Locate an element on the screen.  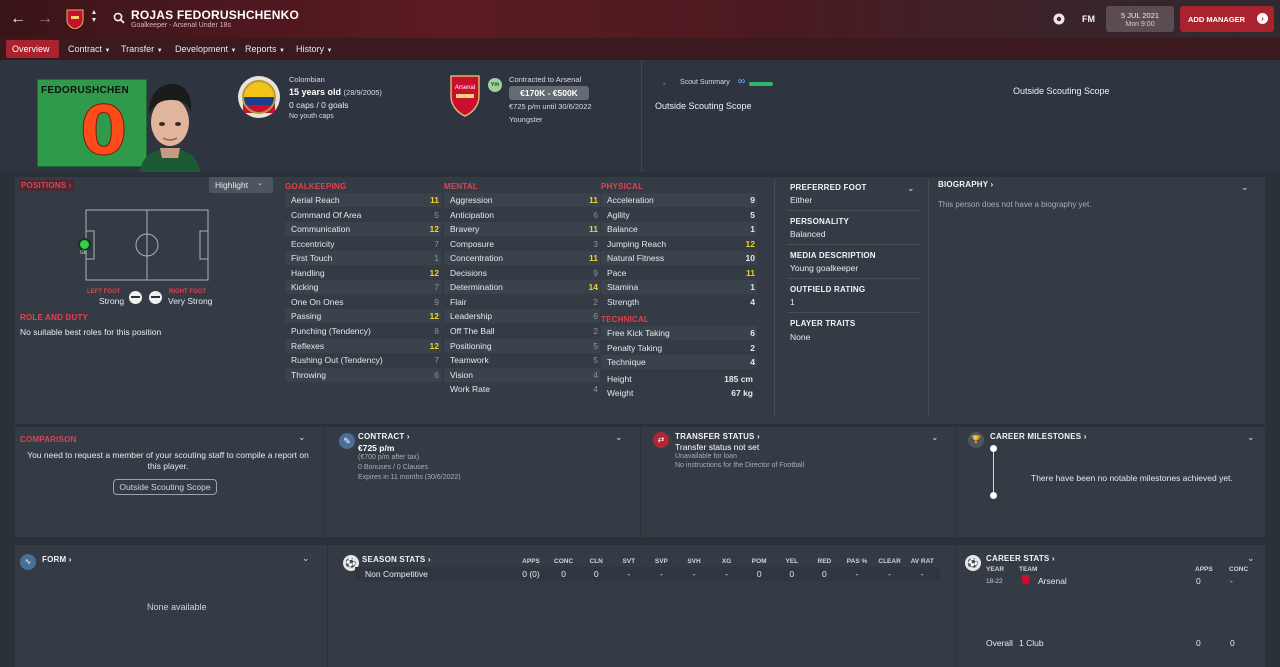
attribute-row-mental: Determination 14 is located at coordinates (522, 287).